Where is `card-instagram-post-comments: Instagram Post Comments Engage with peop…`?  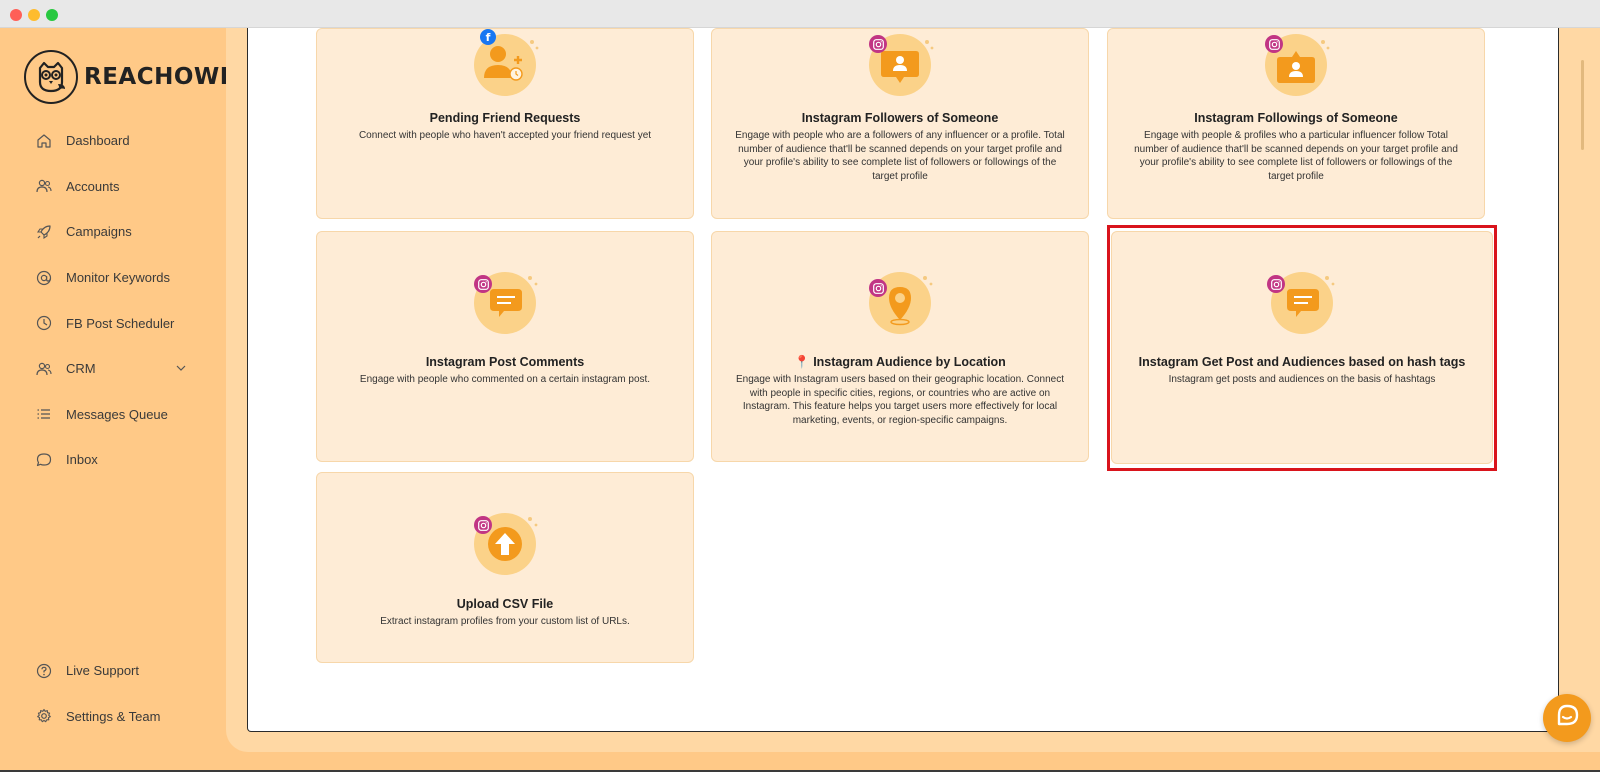 card-instagram-post-comments: Instagram Post Comments Engage with peop… is located at coordinates (505, 346).